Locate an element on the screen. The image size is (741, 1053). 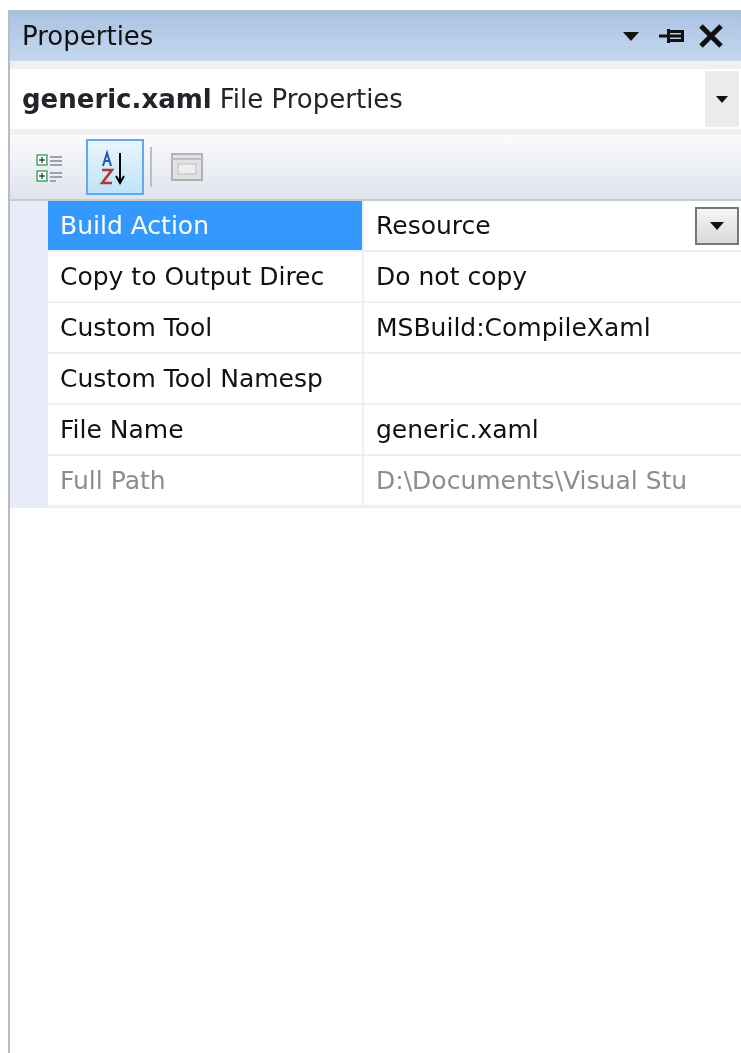
object-selector: generic.xaml File Properties is located at coordinates (375, 99).